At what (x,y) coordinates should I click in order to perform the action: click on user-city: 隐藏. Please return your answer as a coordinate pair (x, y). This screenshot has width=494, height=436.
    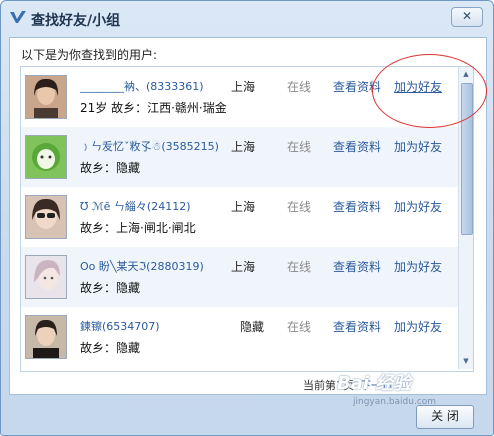
    Looking at the image, I should click on (252, 327).